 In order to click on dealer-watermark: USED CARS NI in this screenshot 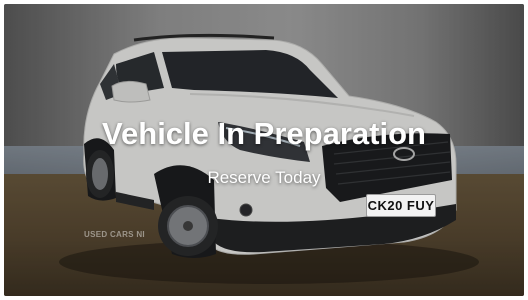, I will do `click(114, 234)`.